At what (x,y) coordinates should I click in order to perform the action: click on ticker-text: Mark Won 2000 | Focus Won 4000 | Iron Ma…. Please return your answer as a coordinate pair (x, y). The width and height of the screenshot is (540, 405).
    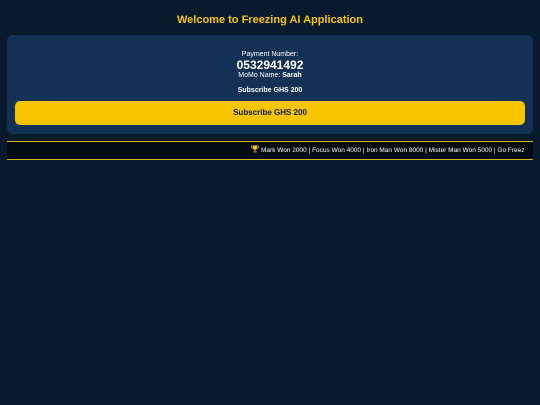
    Looking at the image, I should click on (393, 150).